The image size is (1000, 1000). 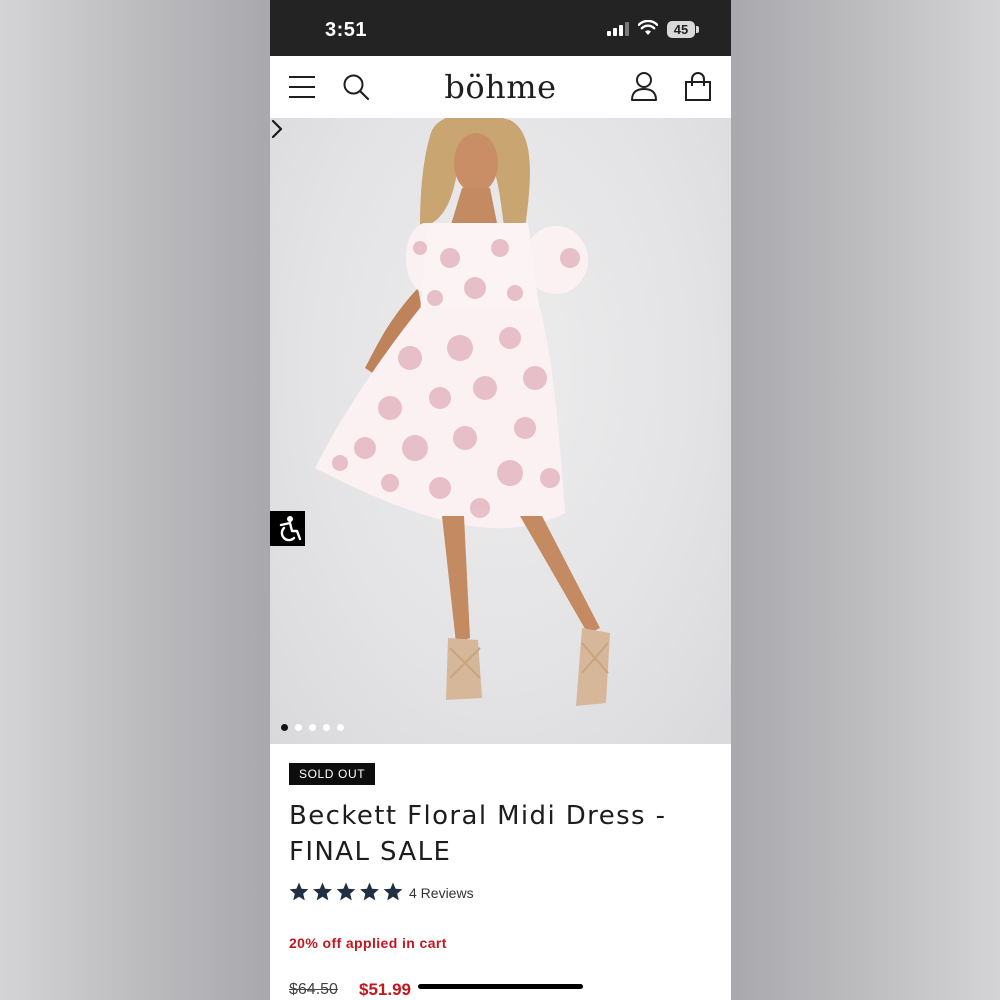 I want to click on accessibility-icon, so click(x=290, y=529).